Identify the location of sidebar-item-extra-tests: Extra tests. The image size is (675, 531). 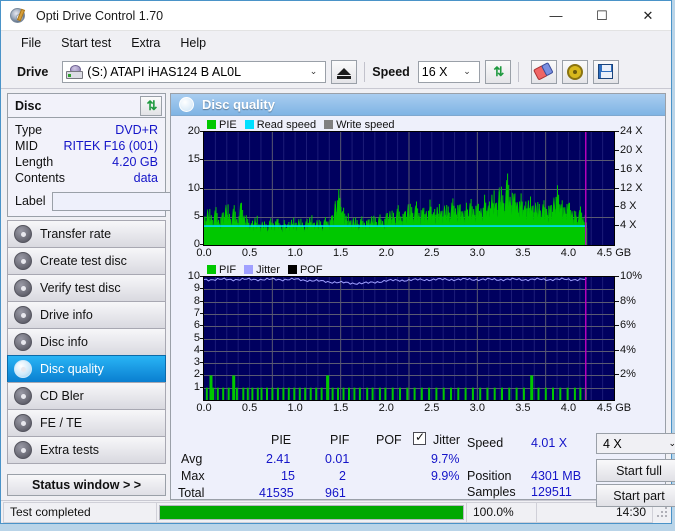
(86, 450).